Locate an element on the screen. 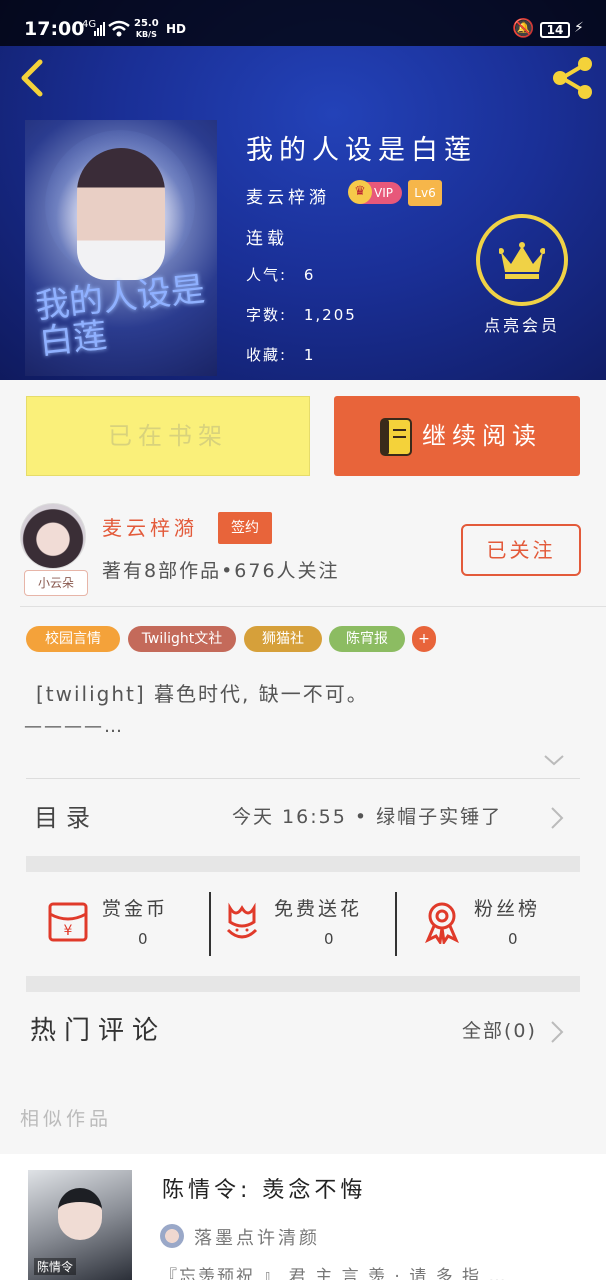 The height and width of the screenshot is (1280, 606). tag-campus-romance: 校园言情 is located at coordinates (73, 639).